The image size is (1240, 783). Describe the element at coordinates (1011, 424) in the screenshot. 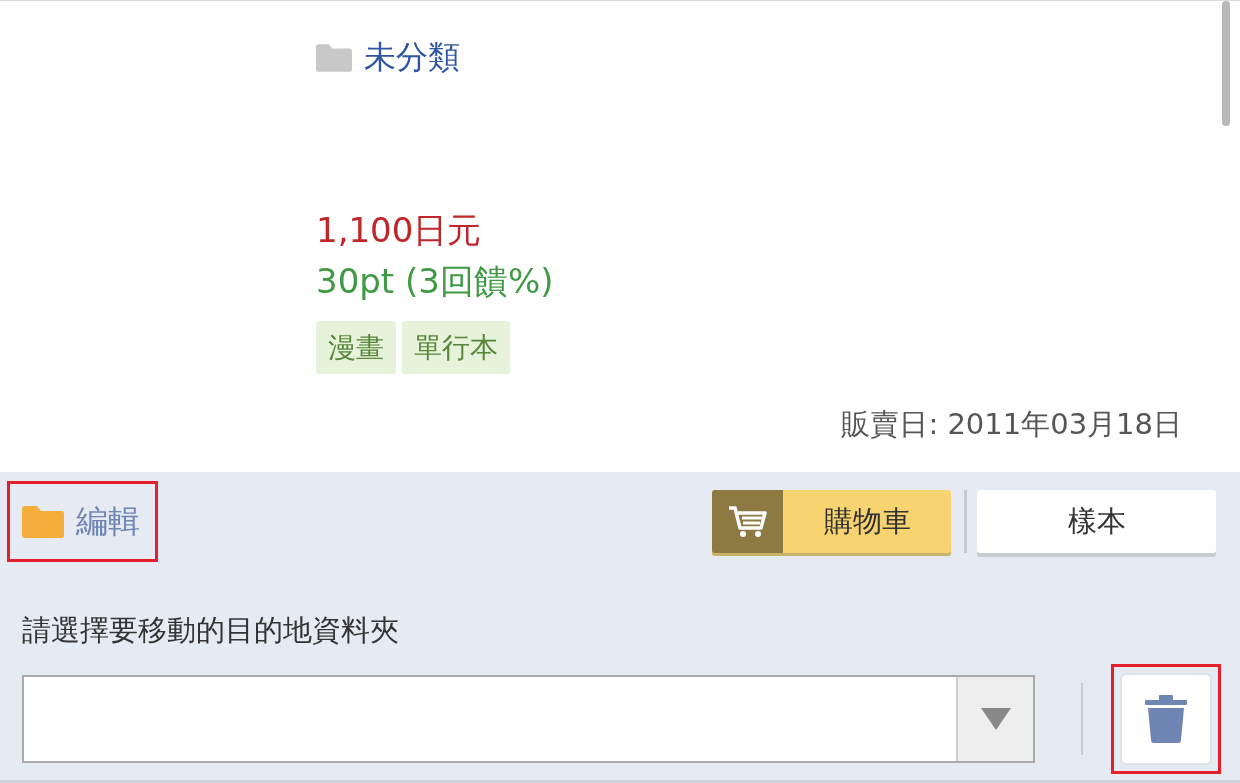

I see `release-date: 販賣日: 2011年03月18日` at that location.